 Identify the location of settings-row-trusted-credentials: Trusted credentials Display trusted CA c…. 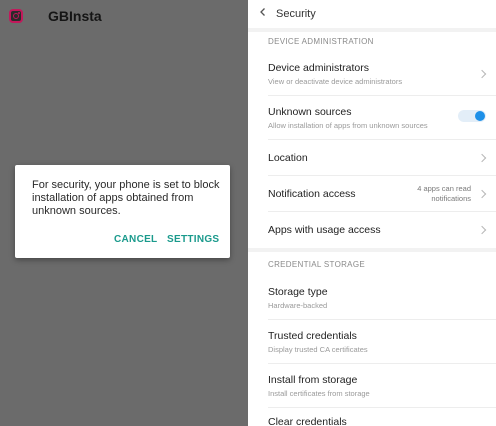
(372, 342).